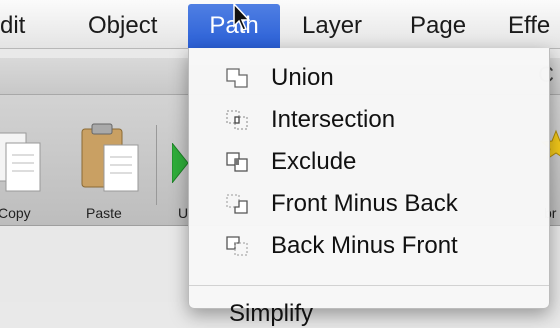 The width and height of the screenshot is (560, 328). What do you see at coordinates (450, 26) in the screenshot?
I see `menu-page: Page` at bounding box center [450, 26].